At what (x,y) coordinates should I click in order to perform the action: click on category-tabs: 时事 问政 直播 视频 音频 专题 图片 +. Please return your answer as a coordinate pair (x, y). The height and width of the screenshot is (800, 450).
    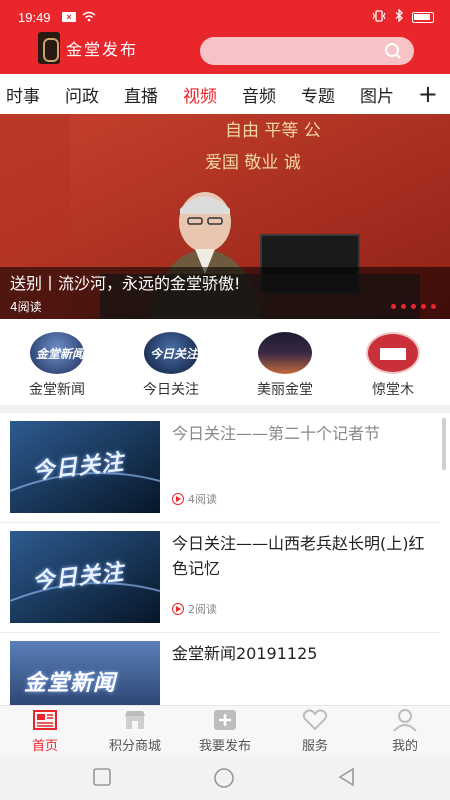
    Looking at the image, I should click on (225, 94).